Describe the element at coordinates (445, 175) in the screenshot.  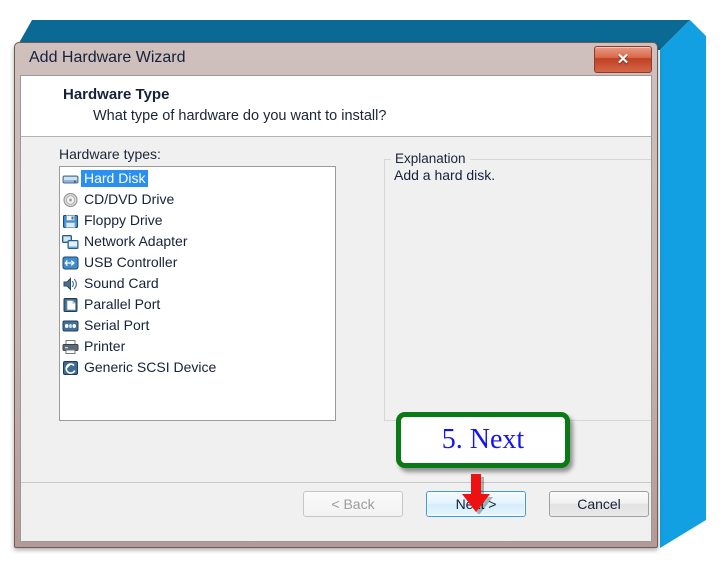
I see `explanation-text: Add a hard disk.` at that location.